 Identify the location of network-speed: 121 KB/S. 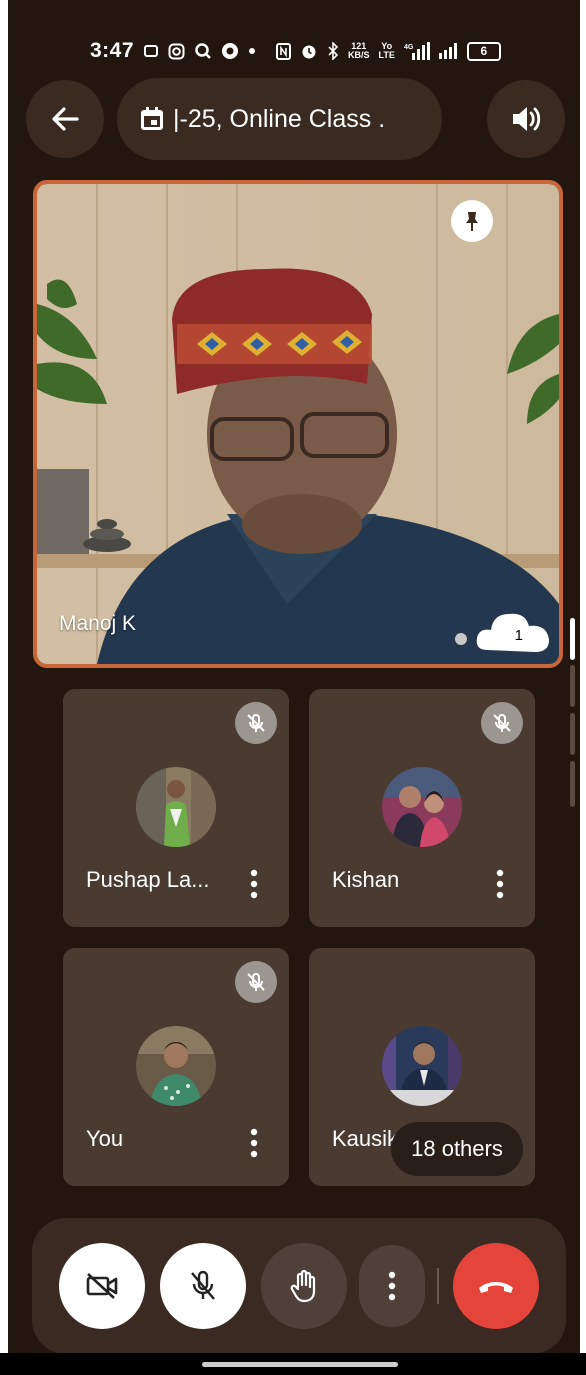
(359, 51).